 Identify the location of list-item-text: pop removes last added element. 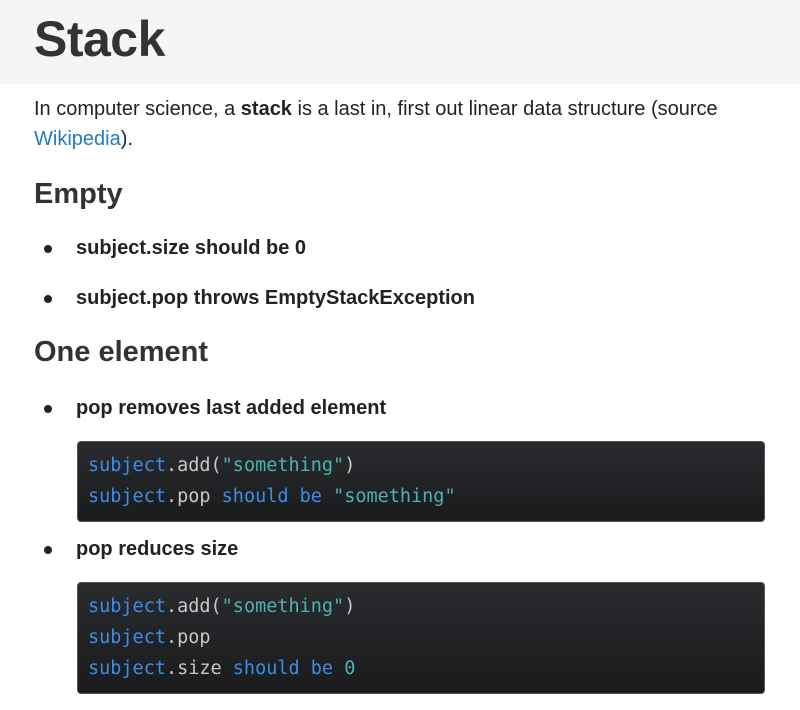
(231, 408).